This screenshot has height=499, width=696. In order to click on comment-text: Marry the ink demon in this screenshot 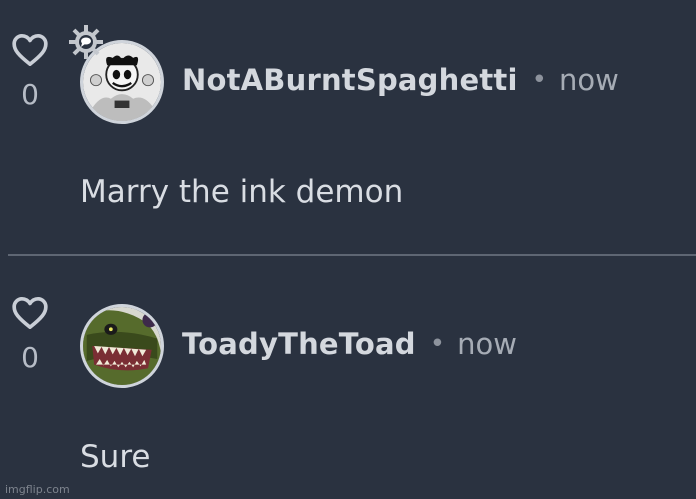, I will do `click(242, 192)`.